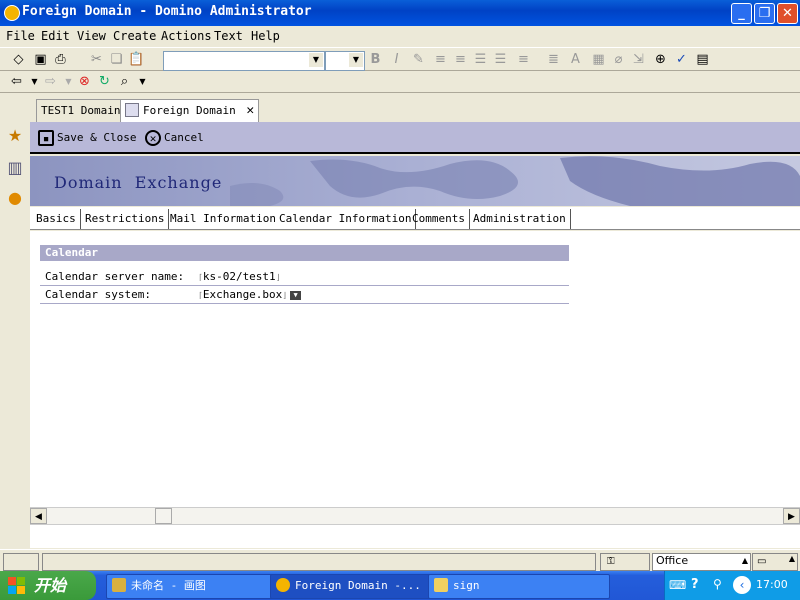 This screenshot has height=600, width=800. I want to click on task-paint: 未命名 - 画图, so click(198, 586).